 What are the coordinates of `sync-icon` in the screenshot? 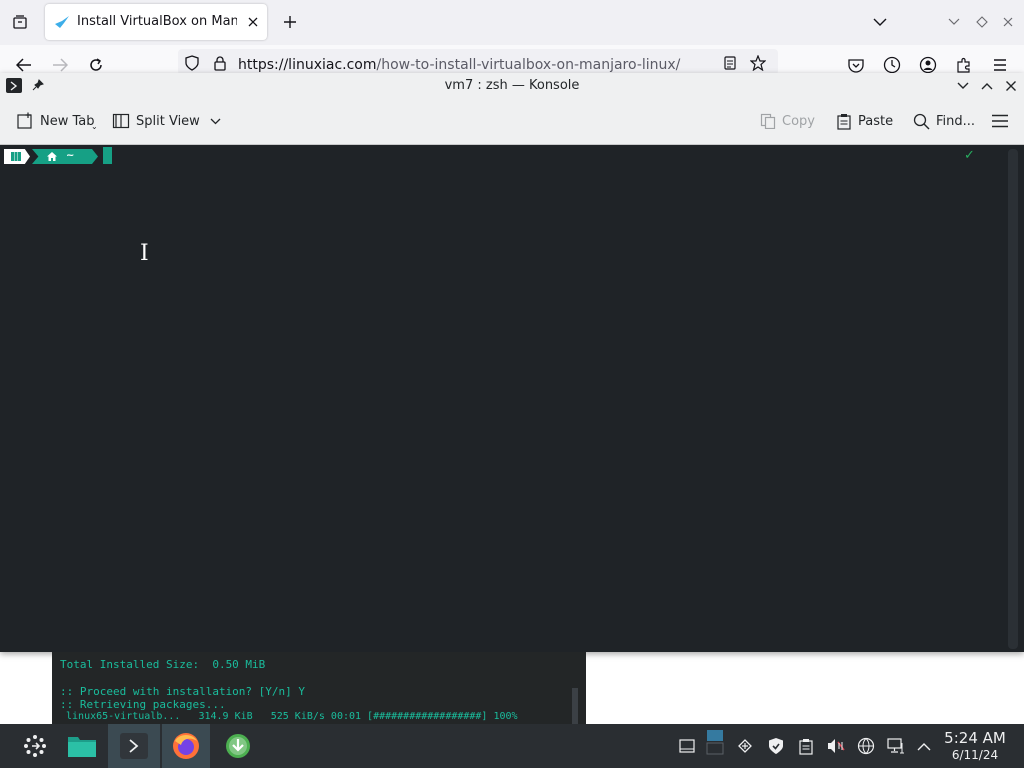 It's located at (892, 65).